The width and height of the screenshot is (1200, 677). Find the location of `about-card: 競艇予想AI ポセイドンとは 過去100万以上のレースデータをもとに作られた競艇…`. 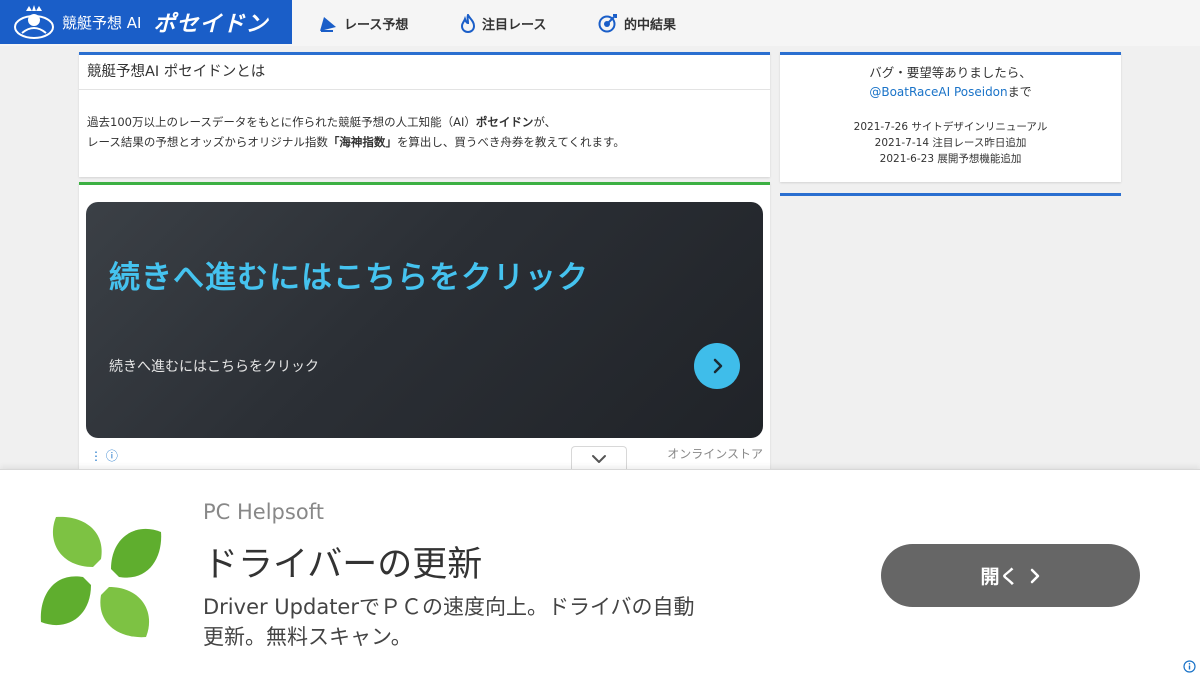

about-card: 競艇予想AI ポセイドンとは 過去100万以上のレースデータをもとに作られた競艇… is located at coordinates (424, 114).